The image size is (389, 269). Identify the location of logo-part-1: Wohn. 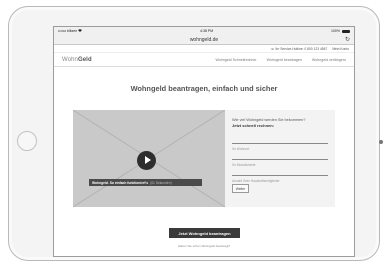
(70, 59).